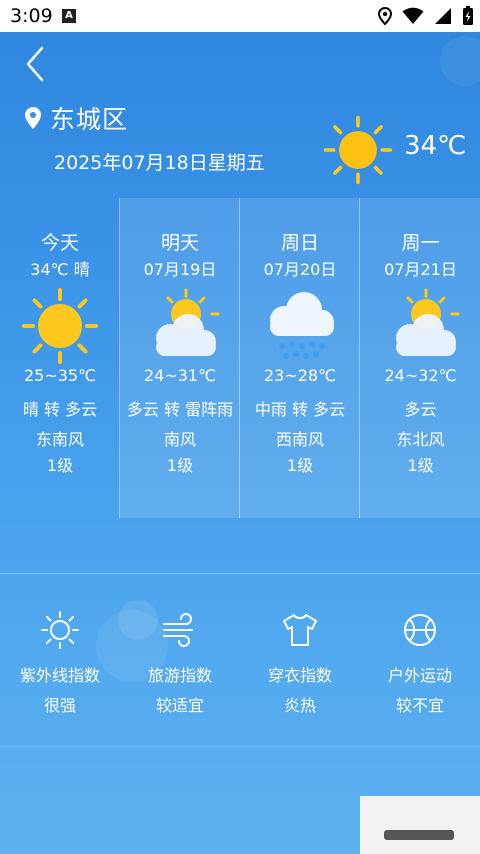 Image resolution: width=480 pixels, height=854 pixels. What do you see at coordinates (443, 16) in the screenshot?
I see `signal-icon` at bounding box center [443, 16].